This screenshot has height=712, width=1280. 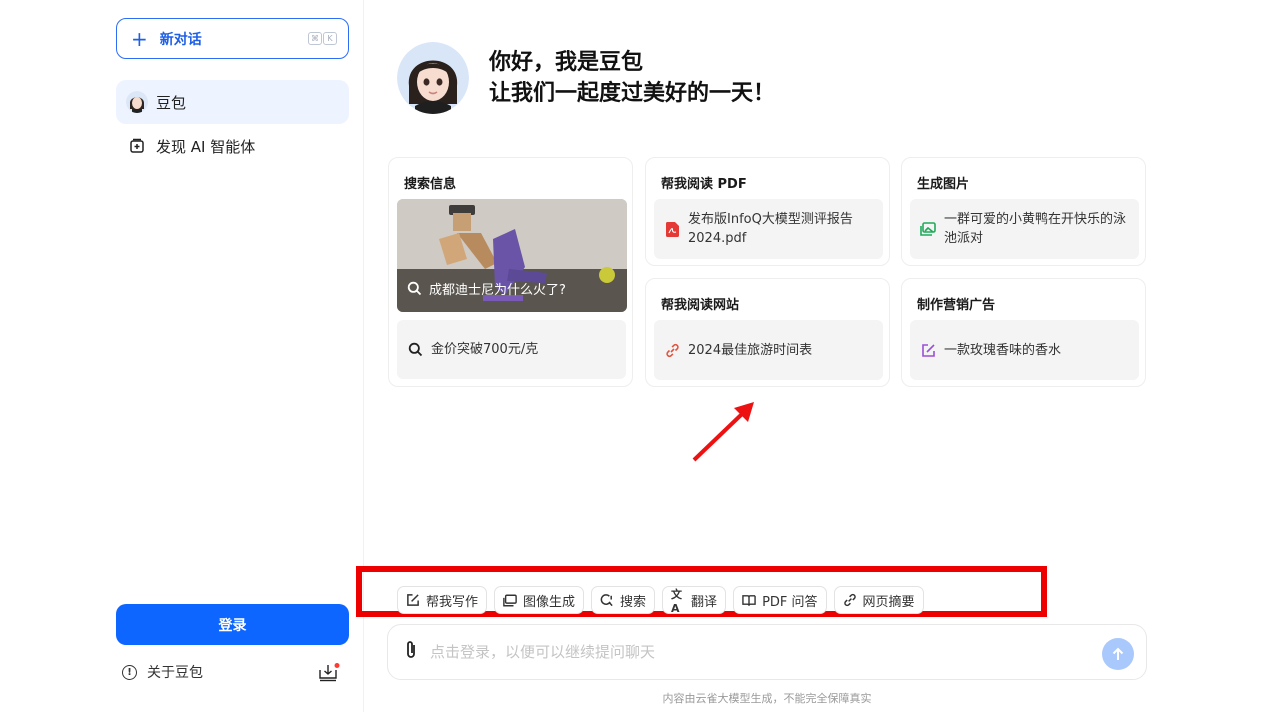 I want to click on write-chip: 帮我写作, so click(x=442, y=600).